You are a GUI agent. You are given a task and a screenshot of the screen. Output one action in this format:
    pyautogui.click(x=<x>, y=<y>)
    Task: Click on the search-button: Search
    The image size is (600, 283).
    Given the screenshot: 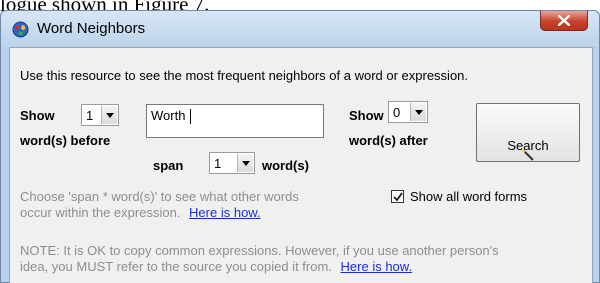 What is the action you would take?
    pyautogui.click(x=528, y=132)
    